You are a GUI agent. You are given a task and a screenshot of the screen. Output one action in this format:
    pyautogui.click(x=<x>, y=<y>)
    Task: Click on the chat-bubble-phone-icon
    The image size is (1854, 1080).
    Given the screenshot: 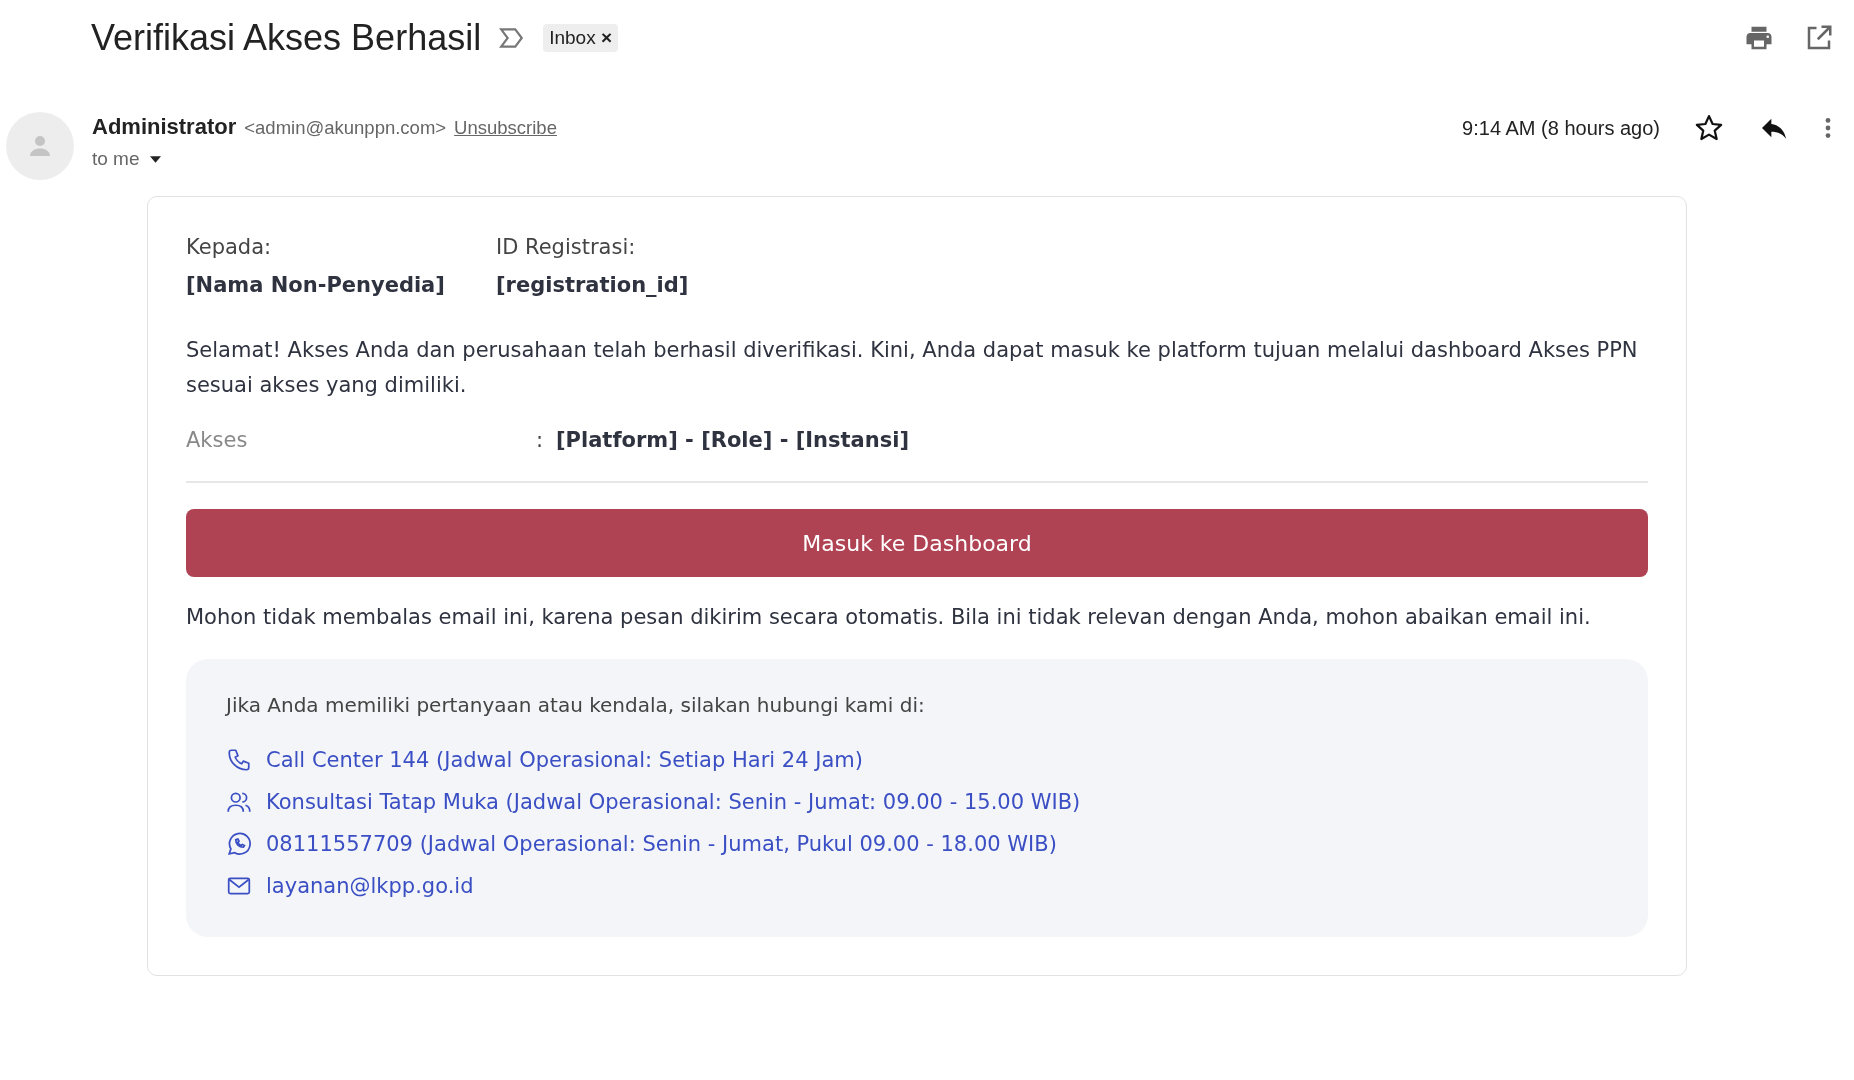 What is the action you would take?
    pyautogui.click(x=239, y=844)
    